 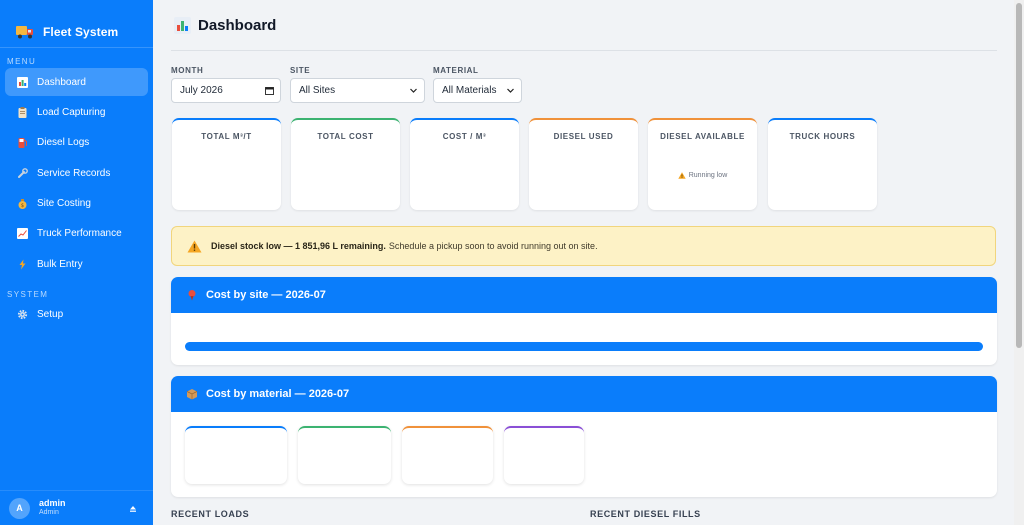 What do you see at coordinates (22, 234) in the screenshot?
I see `trend-chart-icon` at bounding box center [22, 234].